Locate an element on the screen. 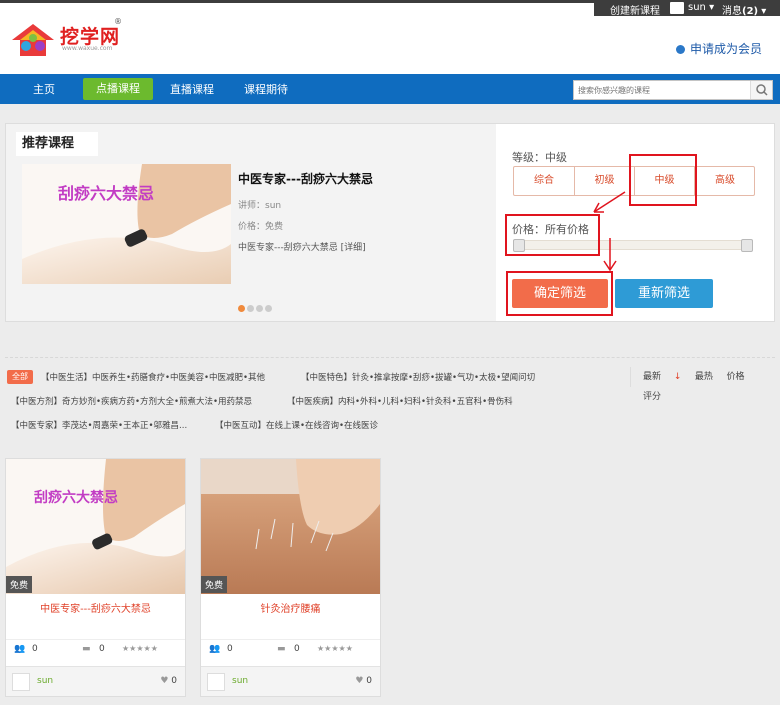  create-course-link: 创建新课程 is located at coordinates (635, 9).